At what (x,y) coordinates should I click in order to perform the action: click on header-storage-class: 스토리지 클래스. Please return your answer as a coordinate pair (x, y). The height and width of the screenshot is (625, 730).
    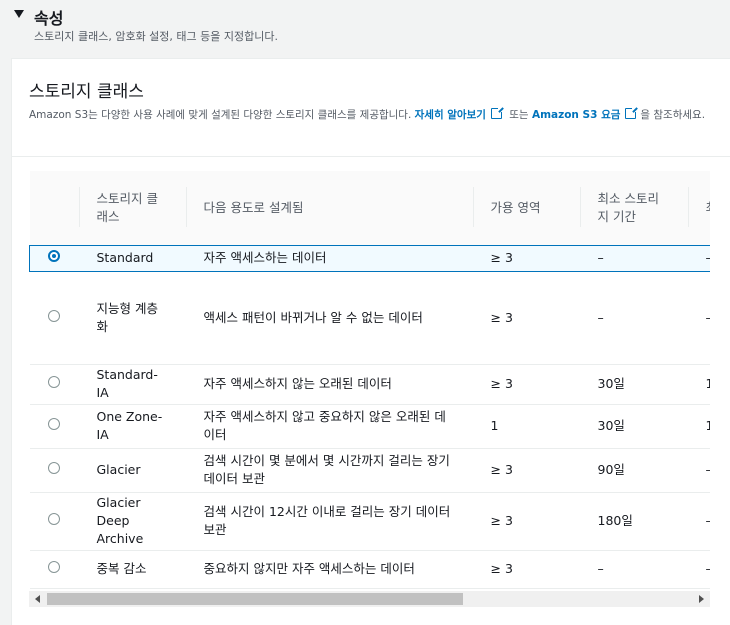
    Looking at the image, I should click on (132, 208).